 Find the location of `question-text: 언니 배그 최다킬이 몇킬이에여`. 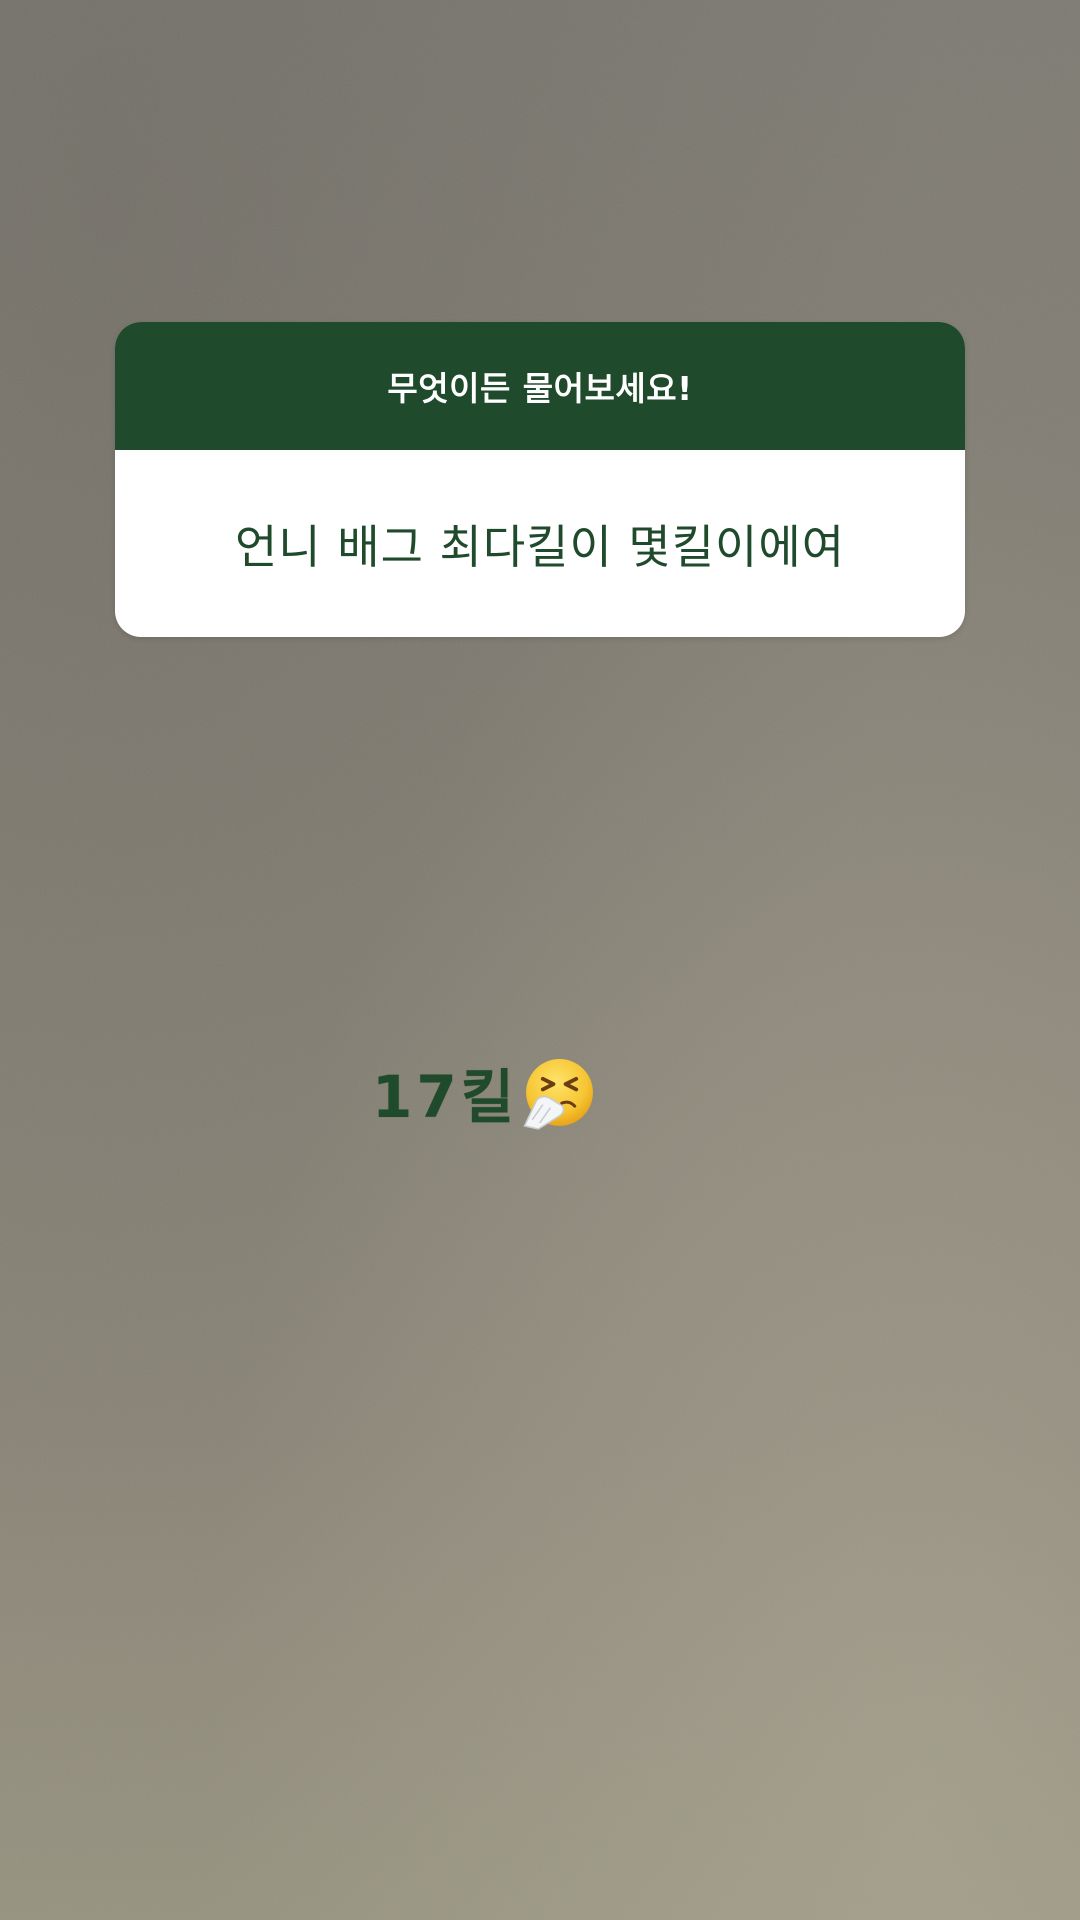

question-text: 언니 배그 최다킬이 몇킬이에여 is located at coordinates (540, 546).